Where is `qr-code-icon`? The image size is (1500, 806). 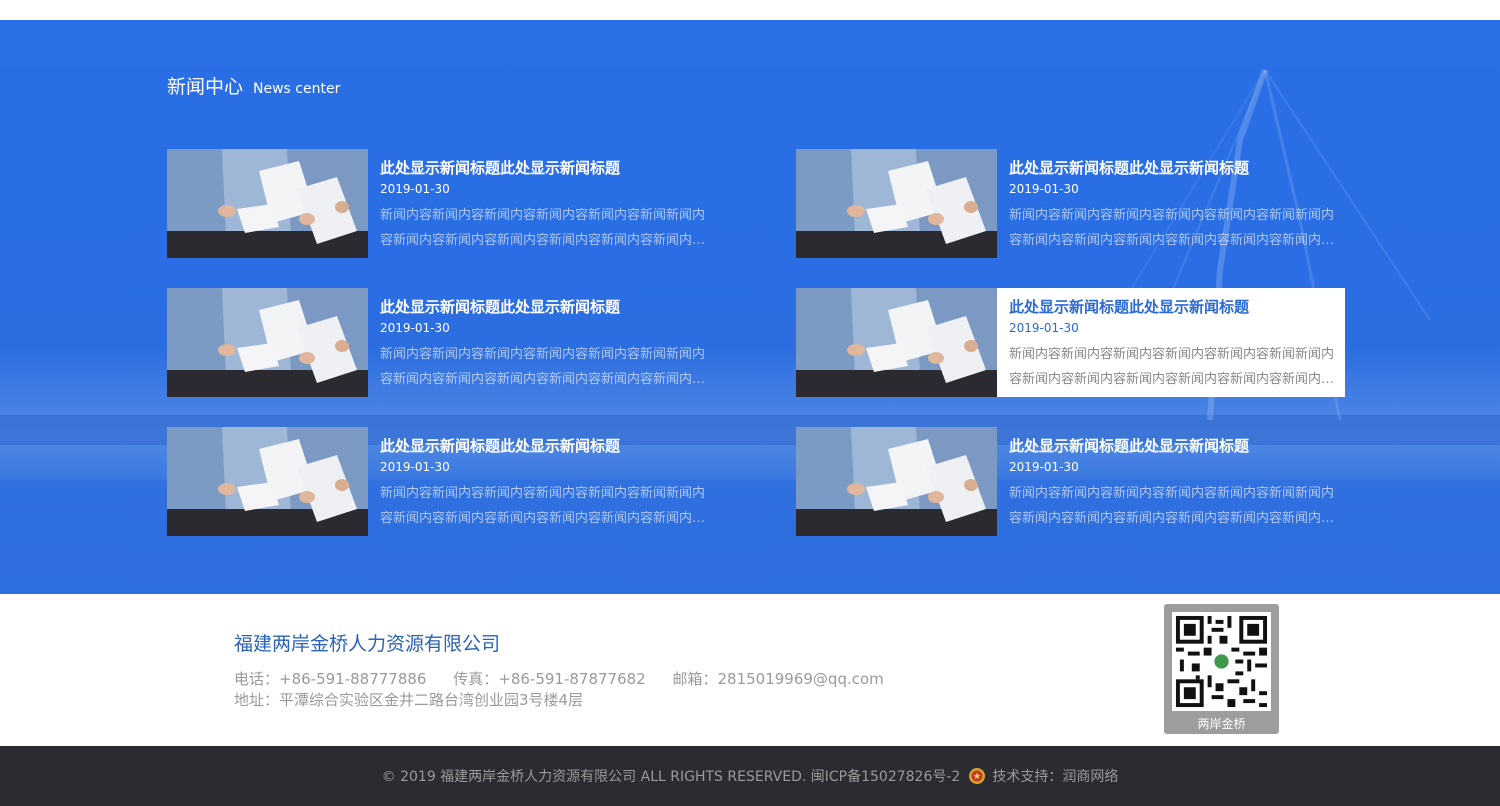 qr-code-icon is located at coordinates (1221, 661).